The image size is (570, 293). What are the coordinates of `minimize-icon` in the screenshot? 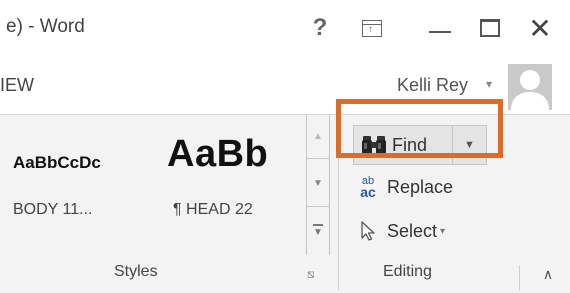 It's located at (440, 32).